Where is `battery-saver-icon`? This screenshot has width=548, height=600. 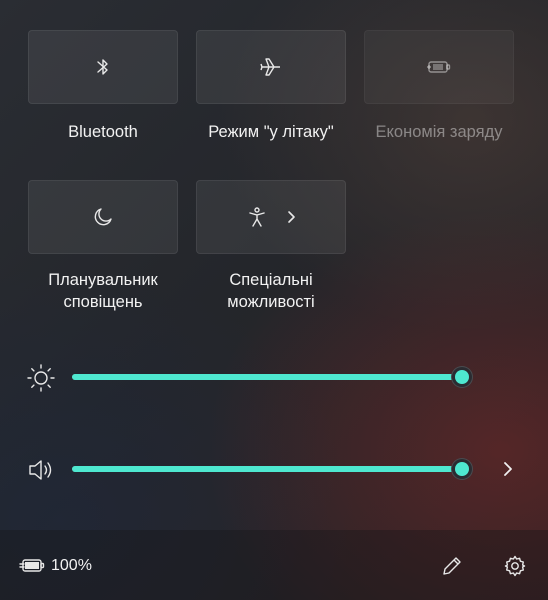
battery-saver-icon is located at coordinates (439, 67).